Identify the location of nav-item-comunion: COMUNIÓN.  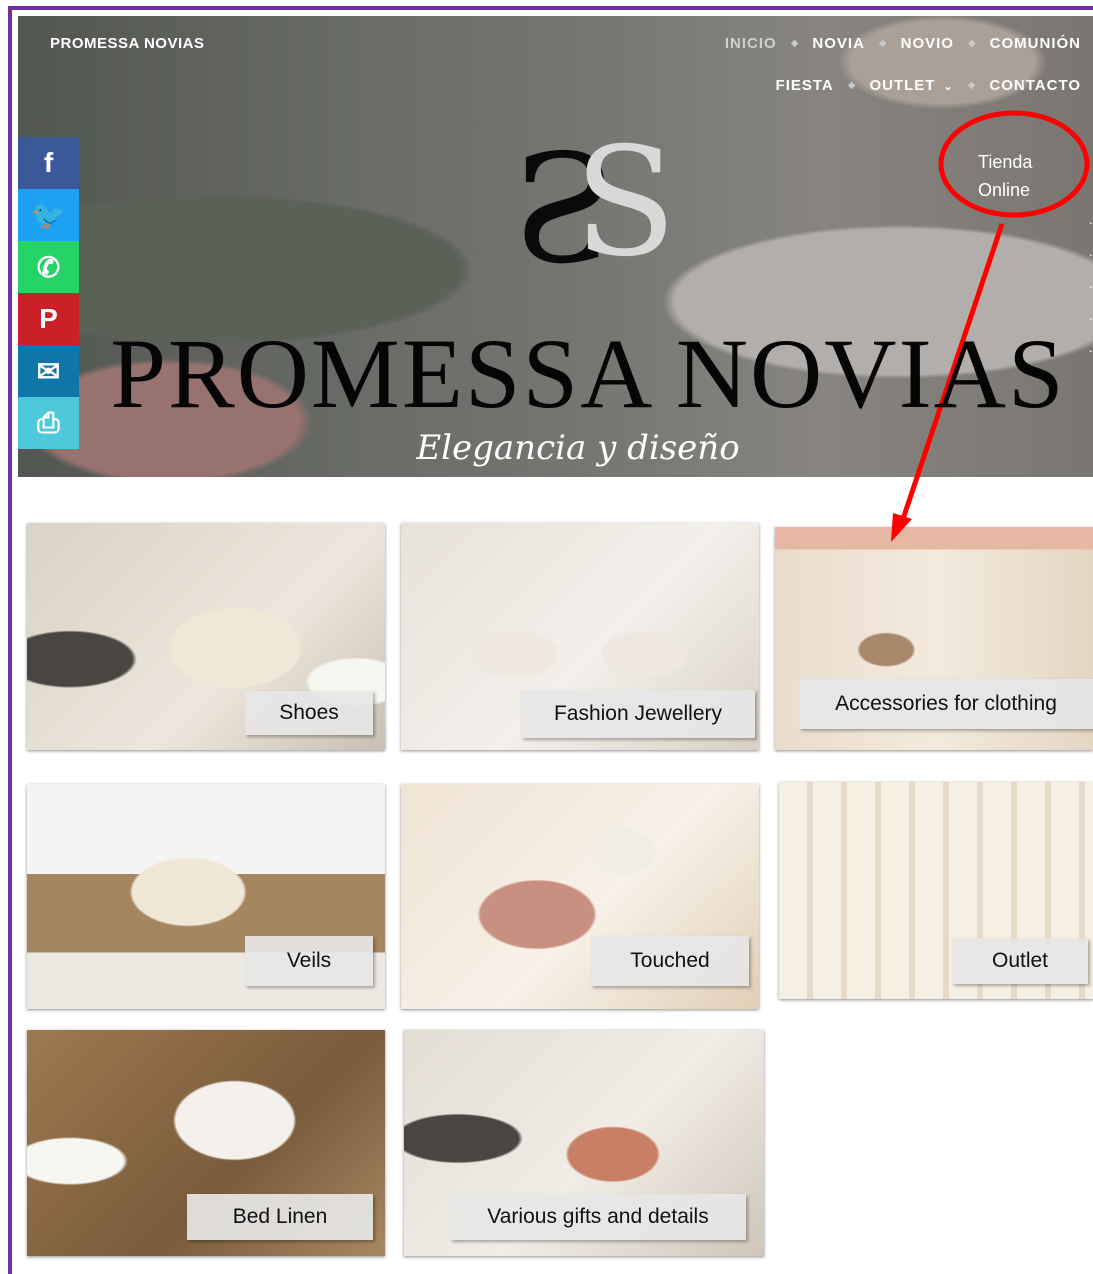
(1035, 43).